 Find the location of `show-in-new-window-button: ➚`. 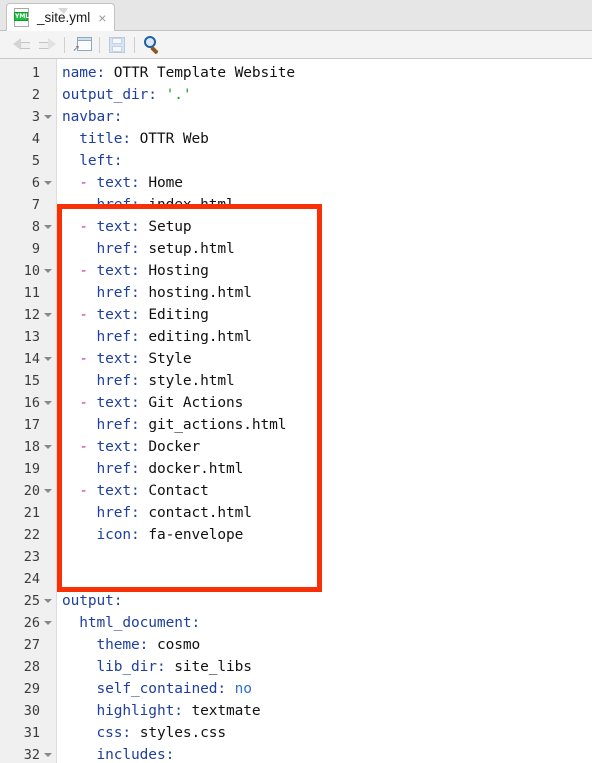

show-in-new-window-button: ➚ is located at coordinates (82, 45).